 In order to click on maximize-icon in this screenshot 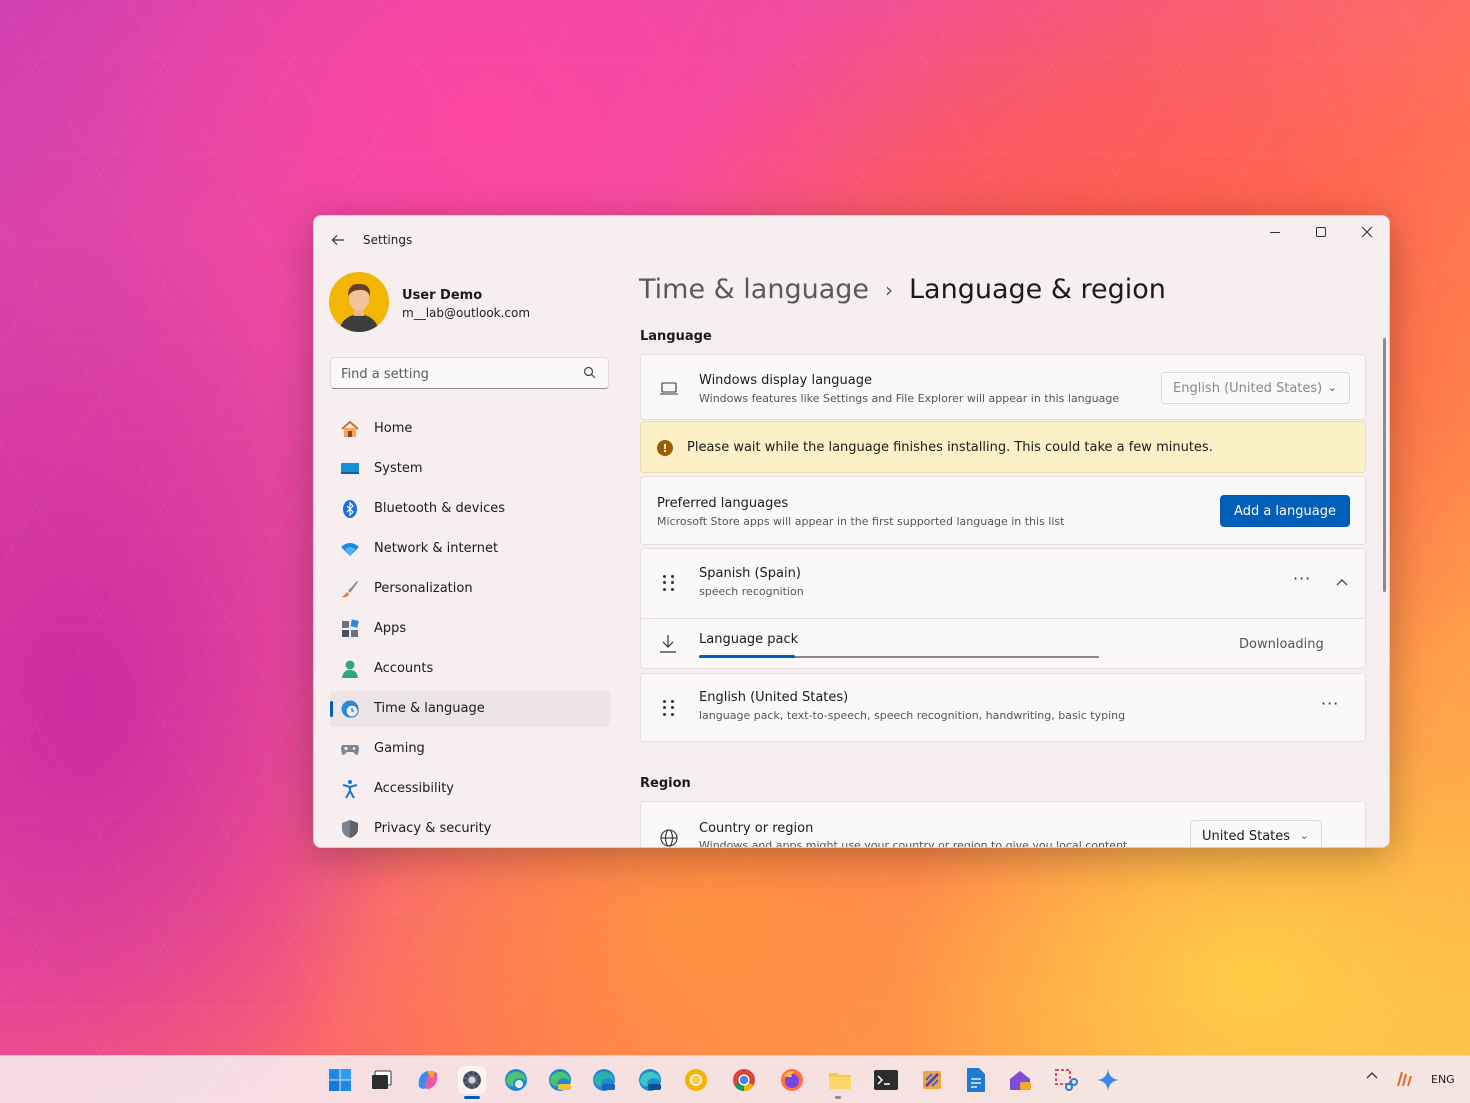, I will do `click(1321, 232)`.